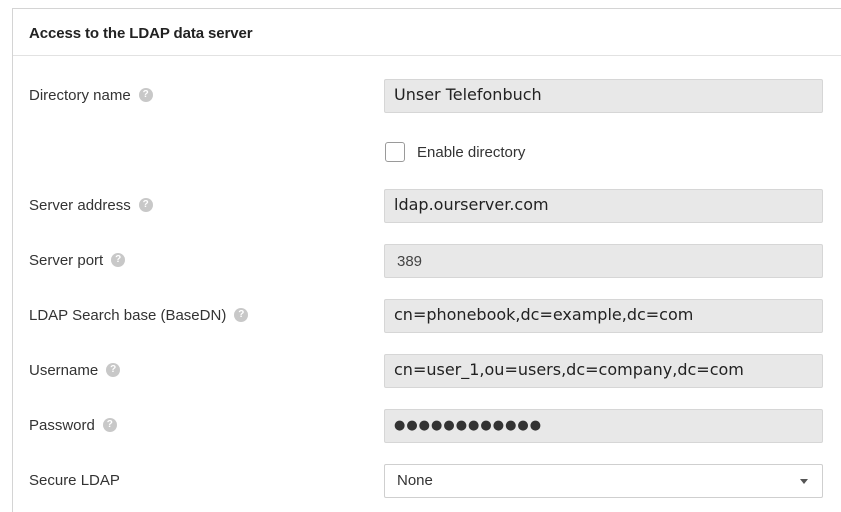 Image resolution: width=841 pixels, height=512 pixels. Describe the element at coordinates (395, 152) in the screenshot. I see `enable-directory-checkbox` at that location.